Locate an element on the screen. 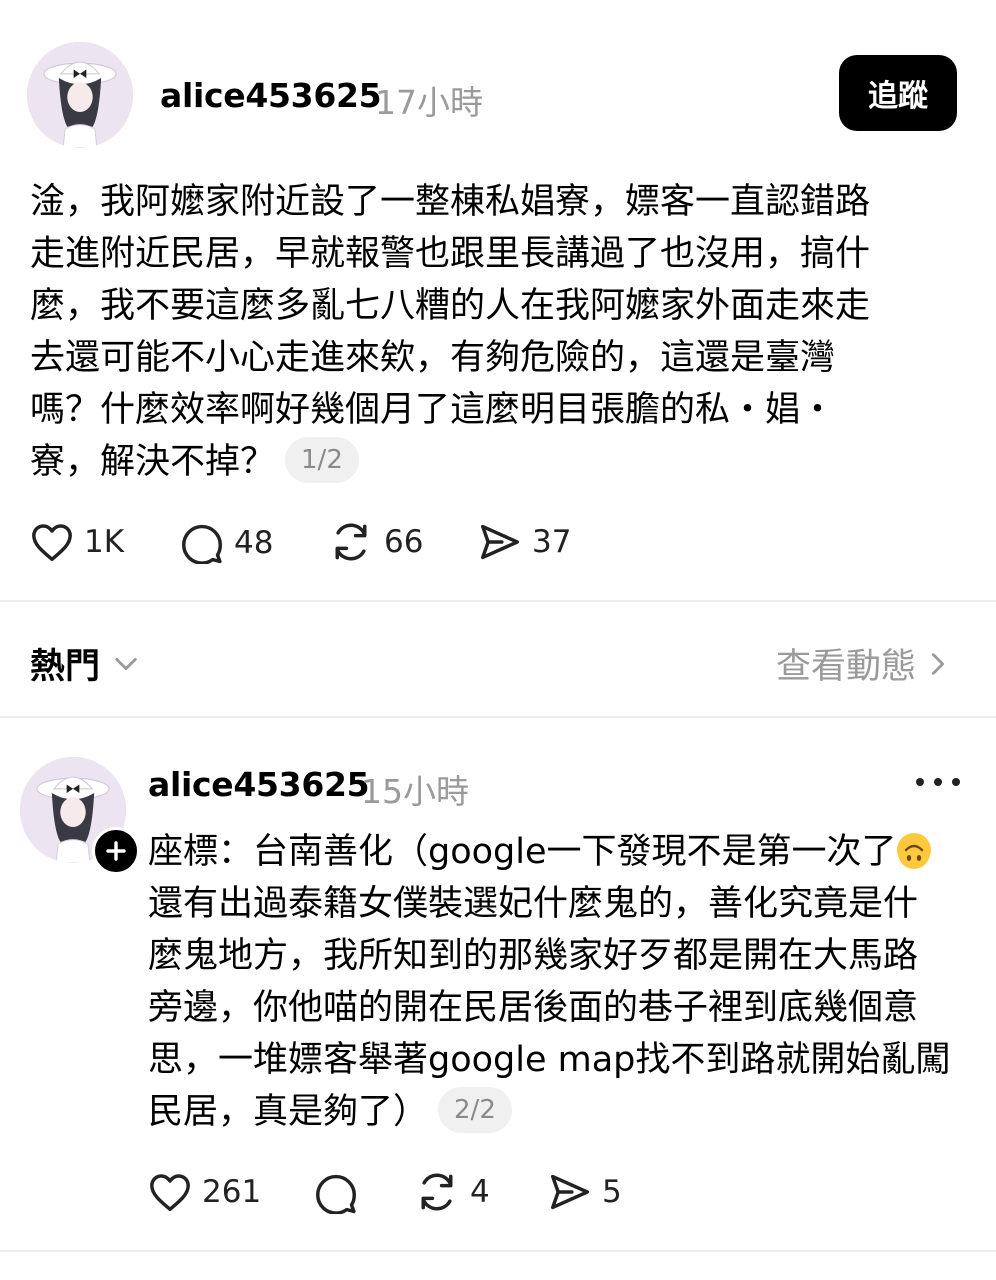  page-indicator: 2/2 is located at coordinates (475, 1110).